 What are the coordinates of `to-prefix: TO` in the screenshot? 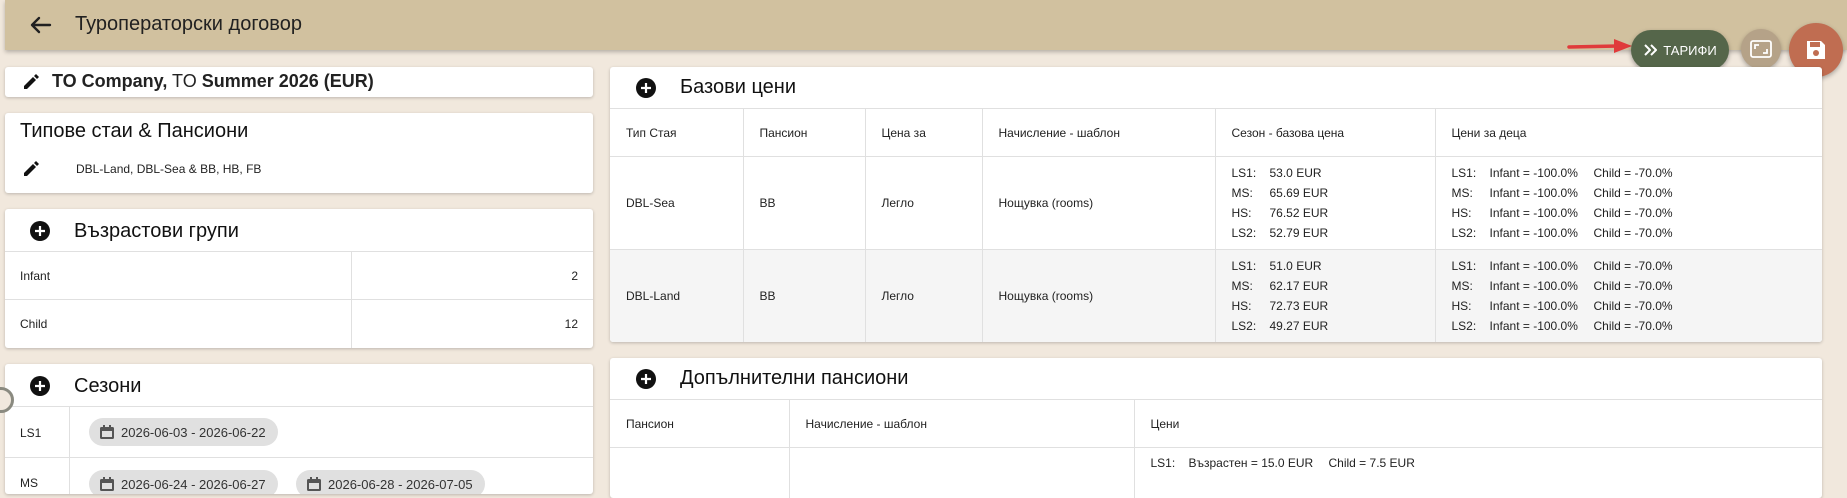 It's located at (184, 81).